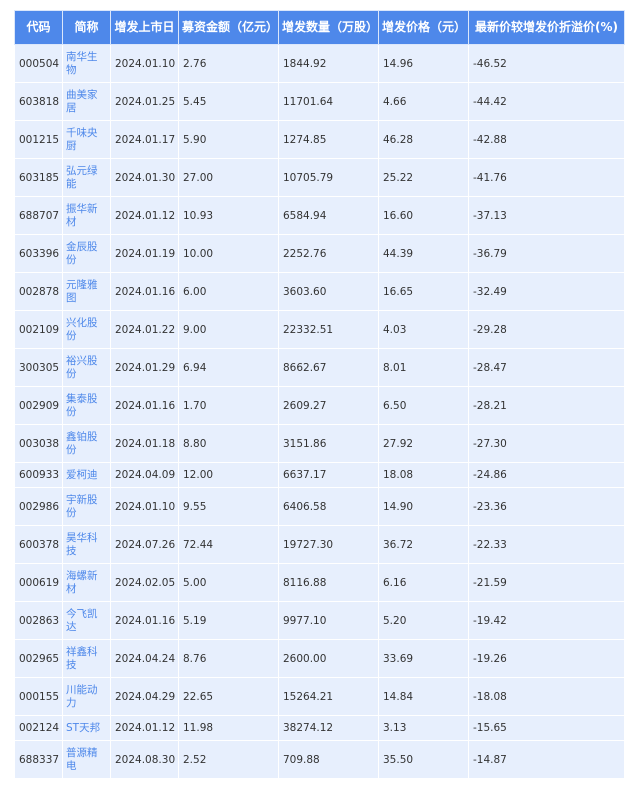 Image resolution: width=629 pixels, height=802 pixels. Describe the element at coordinates (38, 291) in the screenshot. I see `cell-code: 002878` at that location.